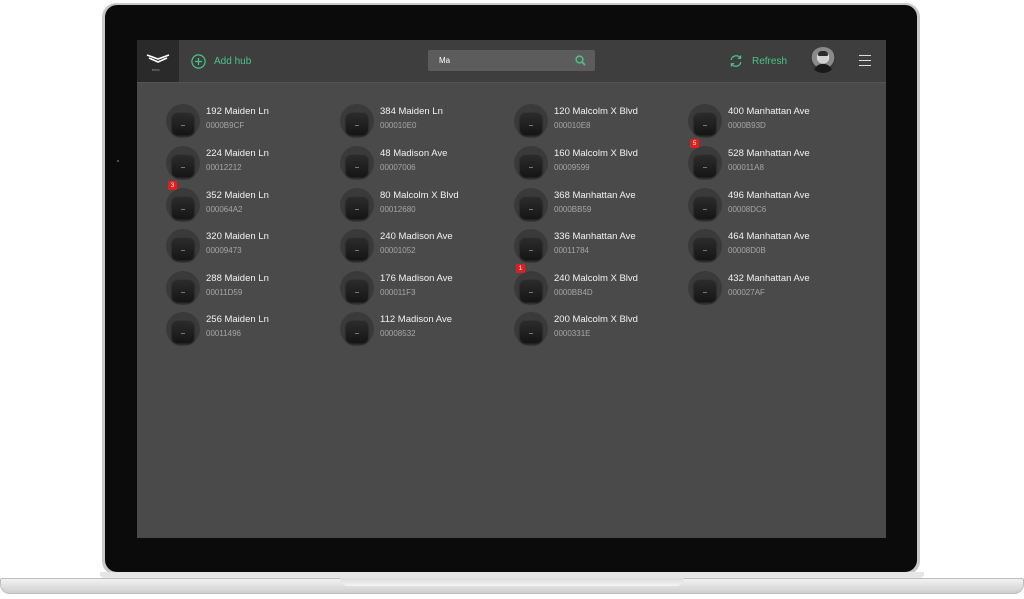  Describe the element at coordinates (599, 247) in the screenshot. I see `hub-item: 336 Manhattan Ave 00011784` at that location.